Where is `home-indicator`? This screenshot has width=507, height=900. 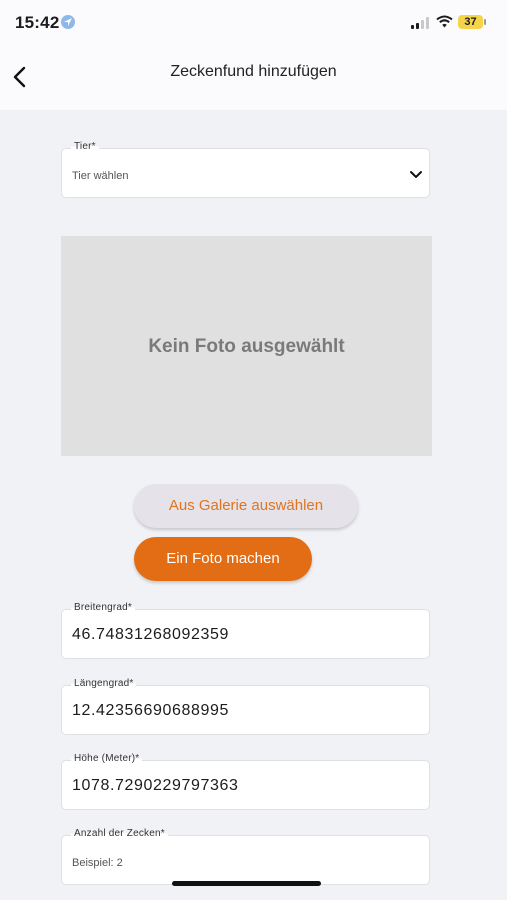
home-indicator is located at coordinates (246, 883).